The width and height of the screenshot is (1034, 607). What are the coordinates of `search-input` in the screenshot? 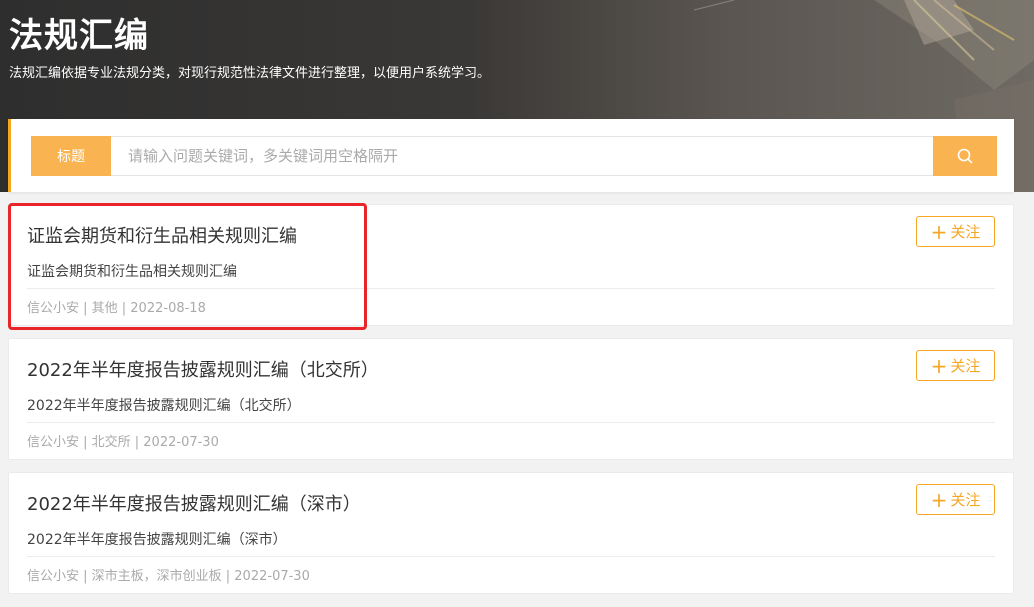 It's located at (522, 156).